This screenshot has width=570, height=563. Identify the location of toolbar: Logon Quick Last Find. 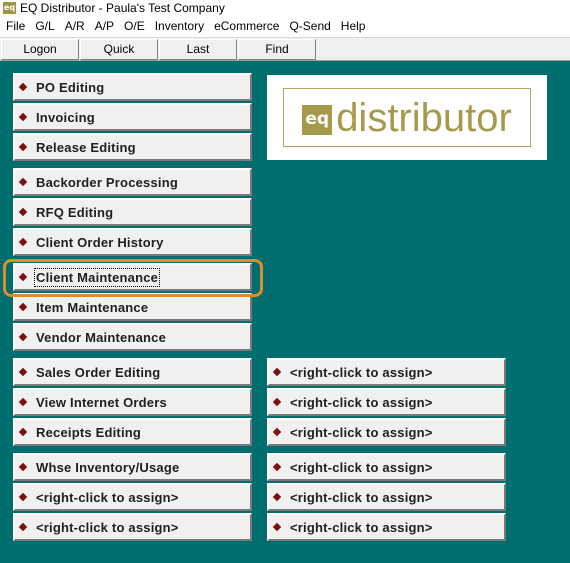
(285, 49).